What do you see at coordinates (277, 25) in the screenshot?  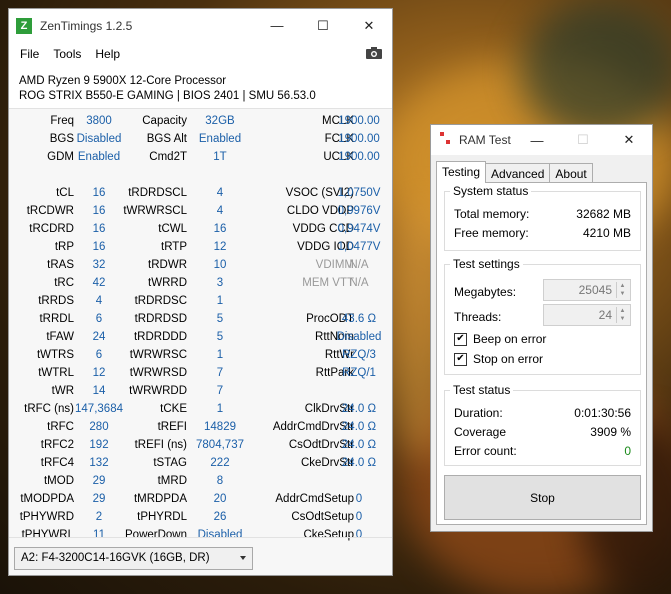 I see `minimize-button: —` at bounding box center [277, 25].